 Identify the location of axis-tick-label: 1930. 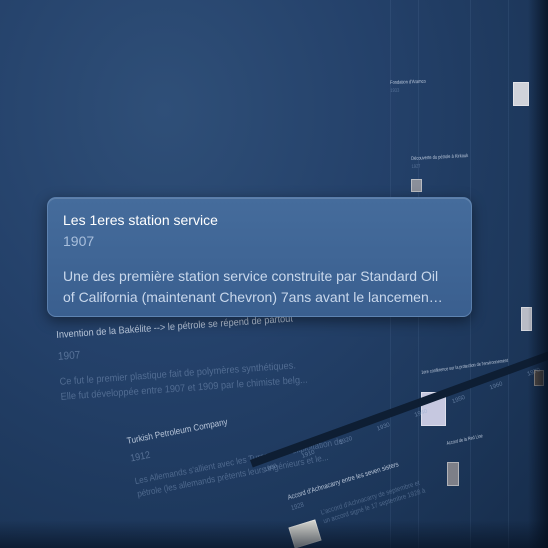
(383, 427).